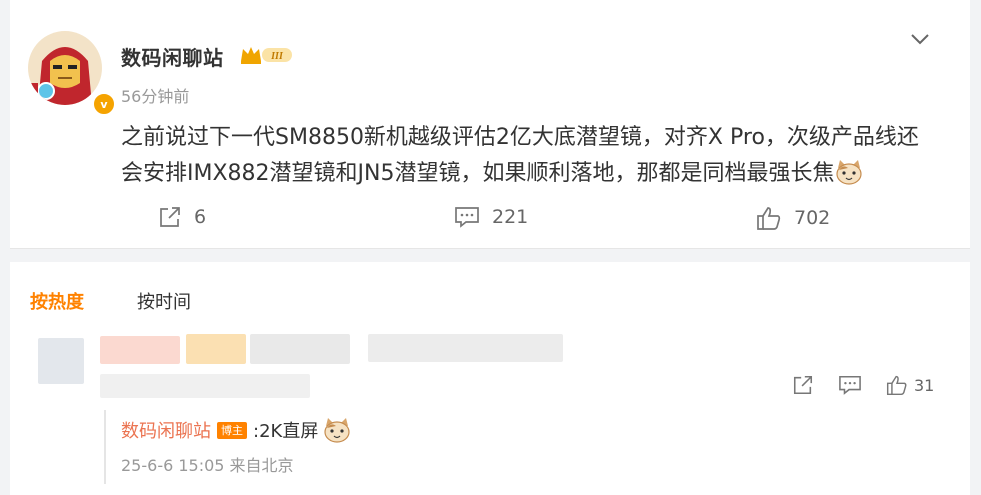  I want to click on comment-reply-button, so click(850, 385).